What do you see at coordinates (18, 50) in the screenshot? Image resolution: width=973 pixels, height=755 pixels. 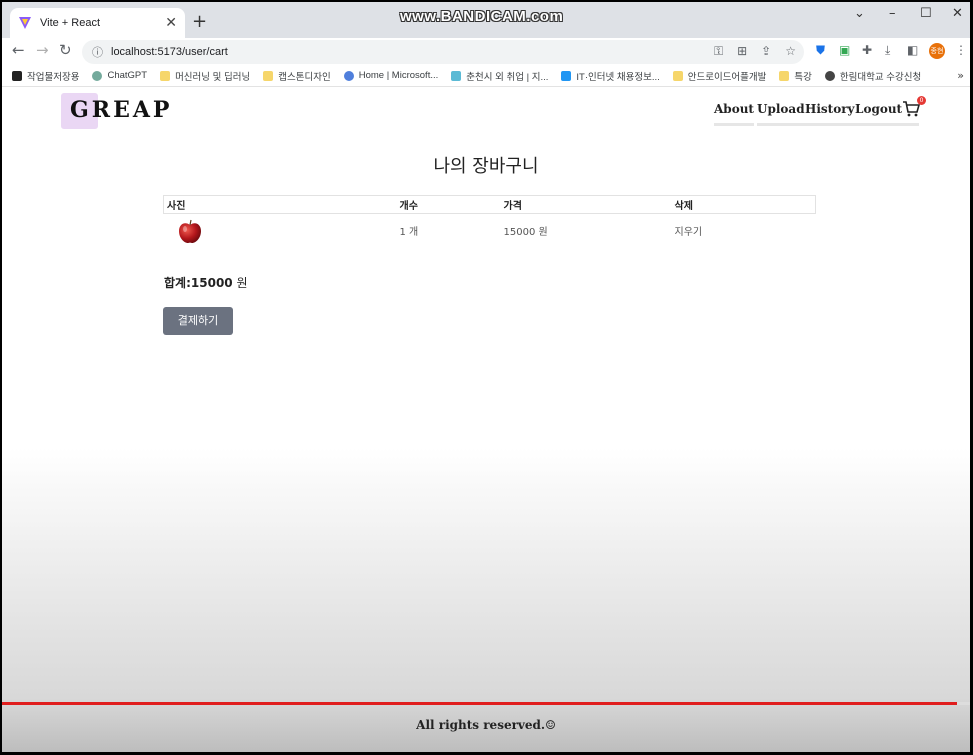 I see `back-icon: ←` at bounding box center [18, 50].